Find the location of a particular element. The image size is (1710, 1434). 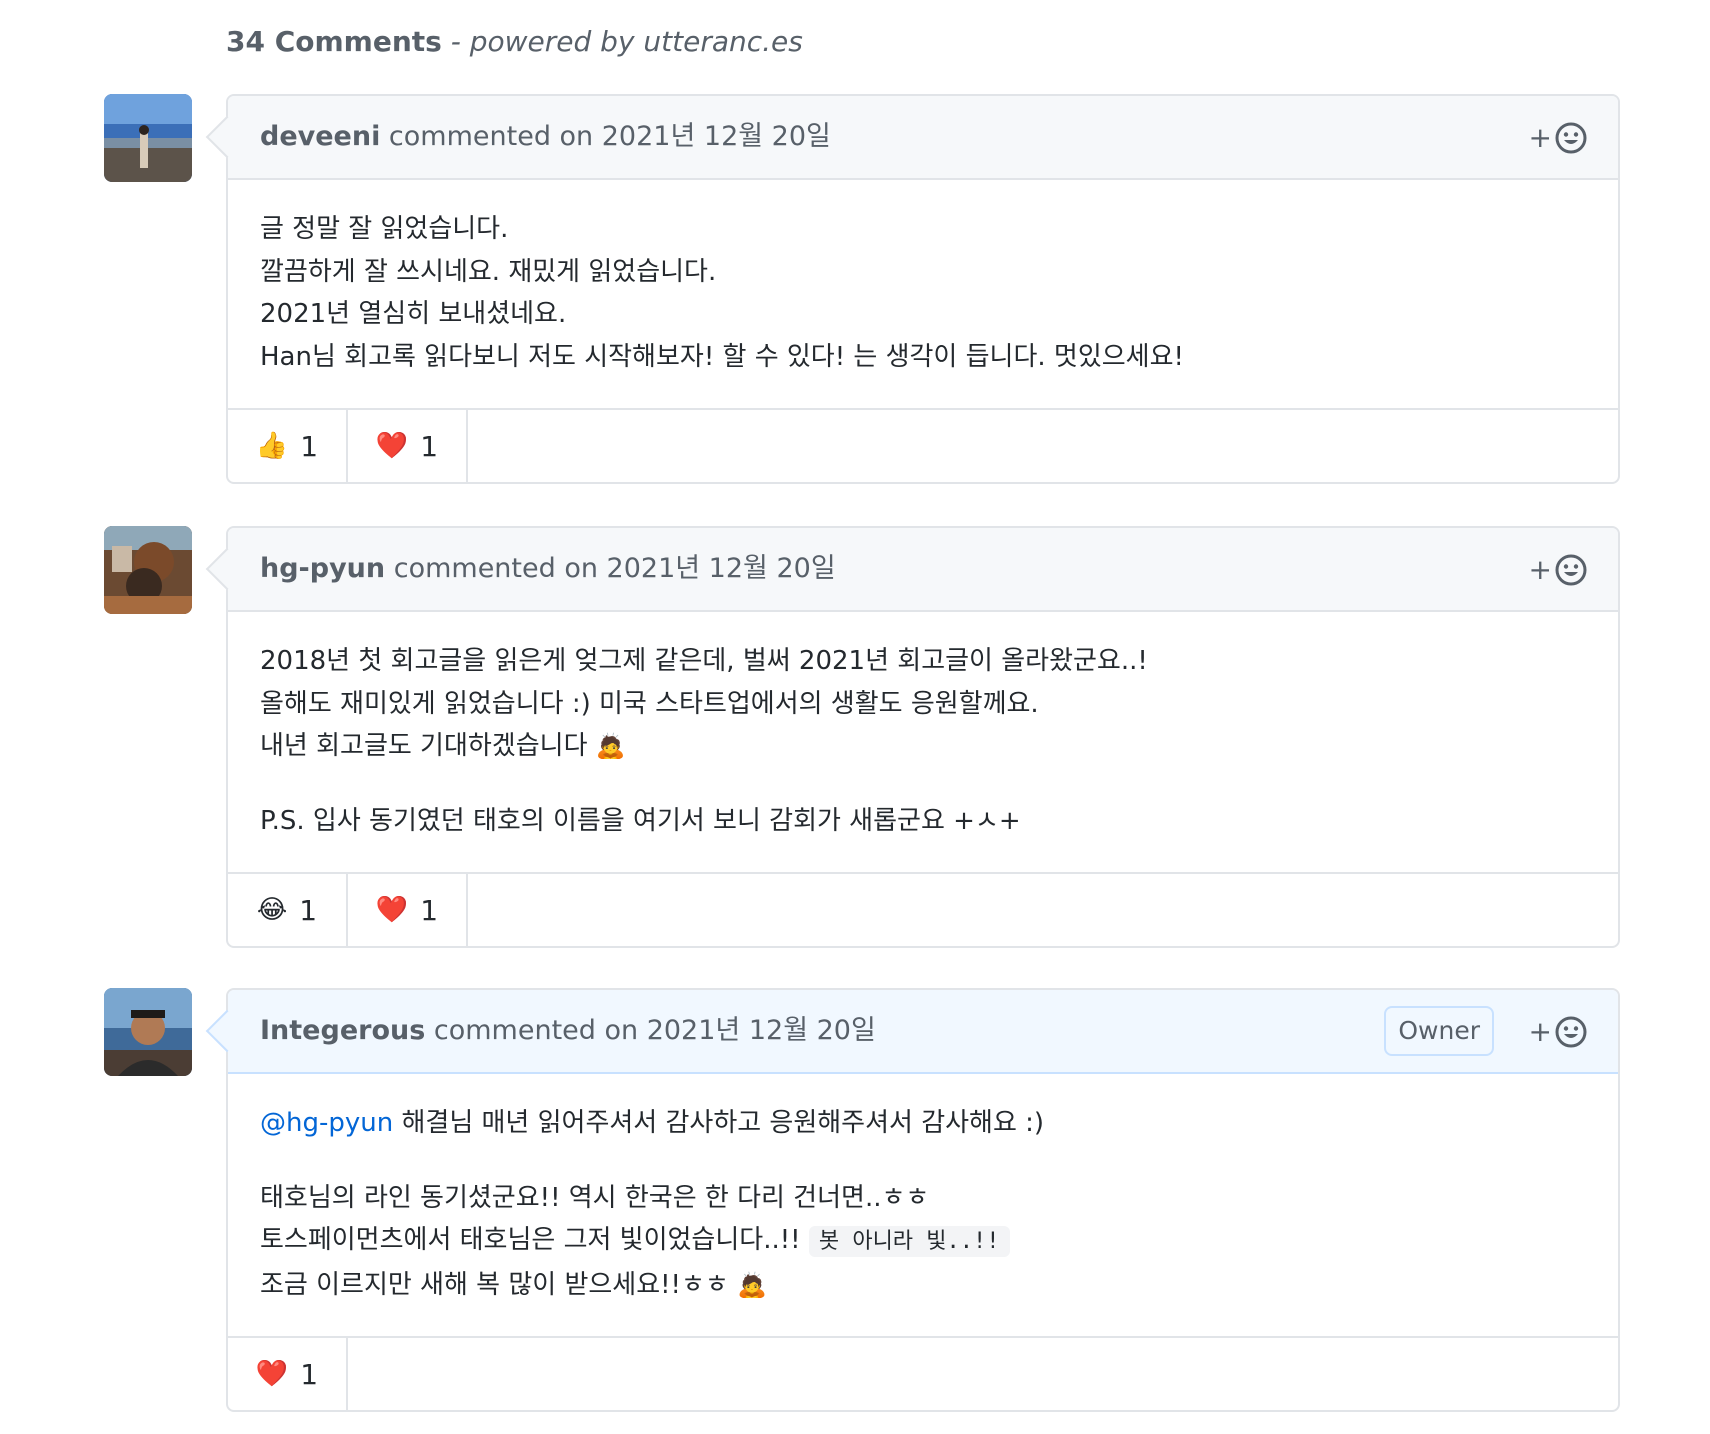

reactions-bar: ❤️ 1 is located at coordinates (923, 1374).